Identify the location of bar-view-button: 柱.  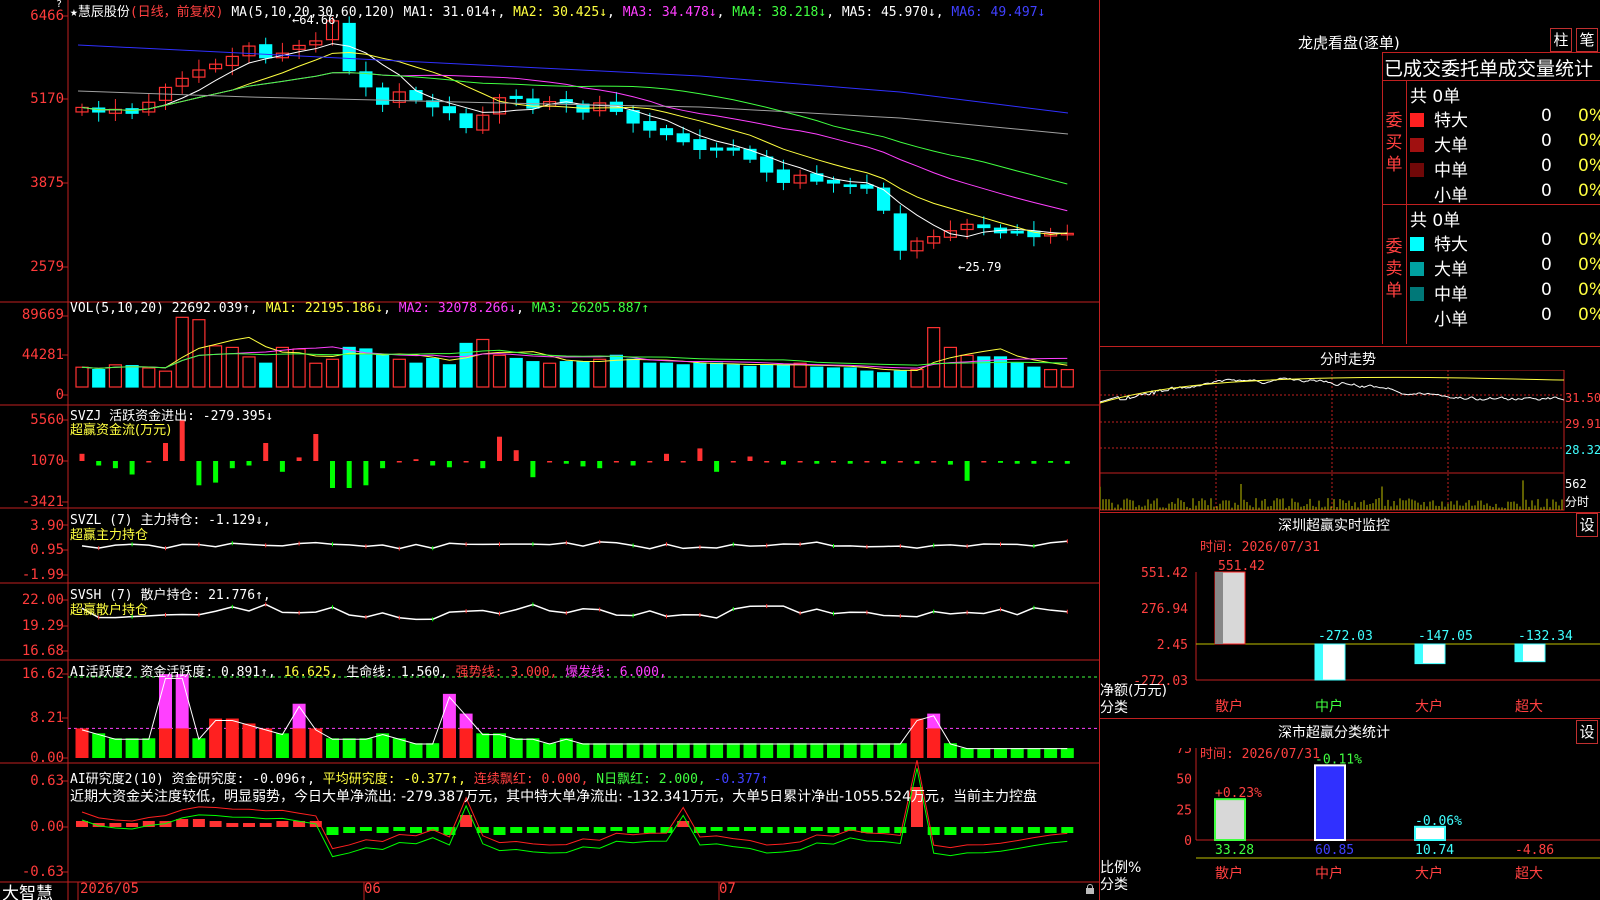
(1561, 40).